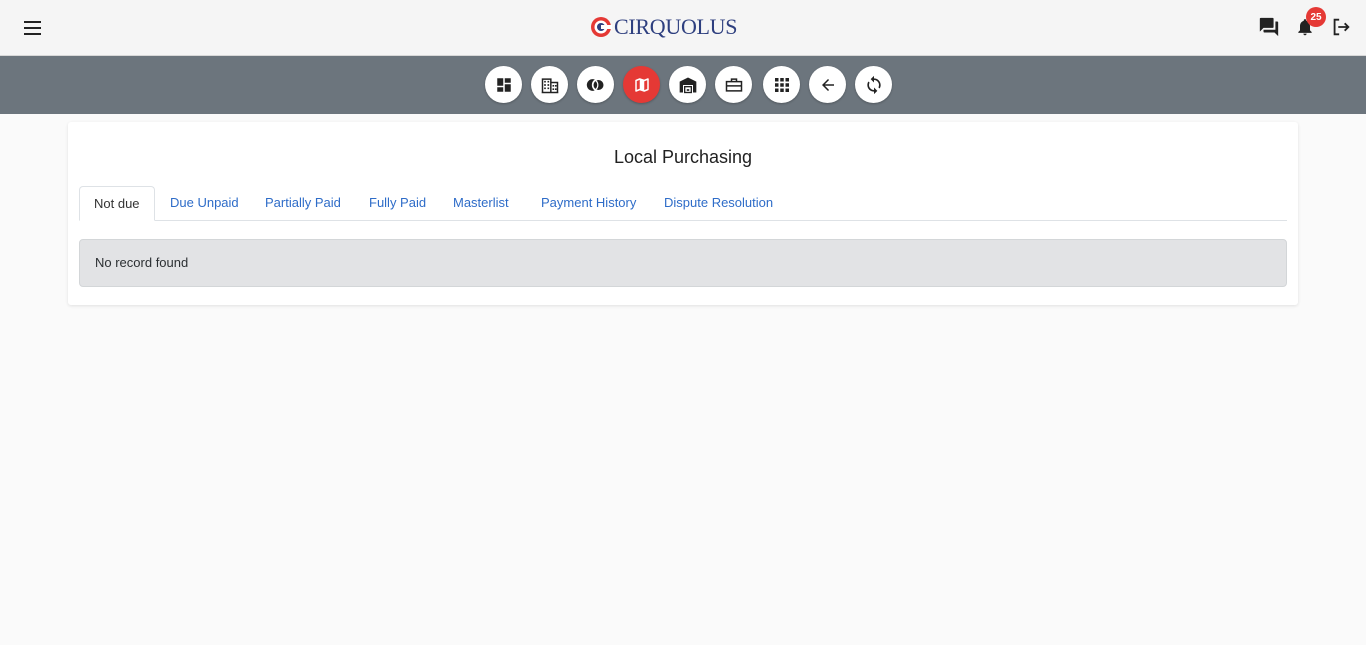 This screenshot has width=1366, height=645. Describe the element at coordinates (1269, 27) in the screenshot. I see `chat-icon` at that location.